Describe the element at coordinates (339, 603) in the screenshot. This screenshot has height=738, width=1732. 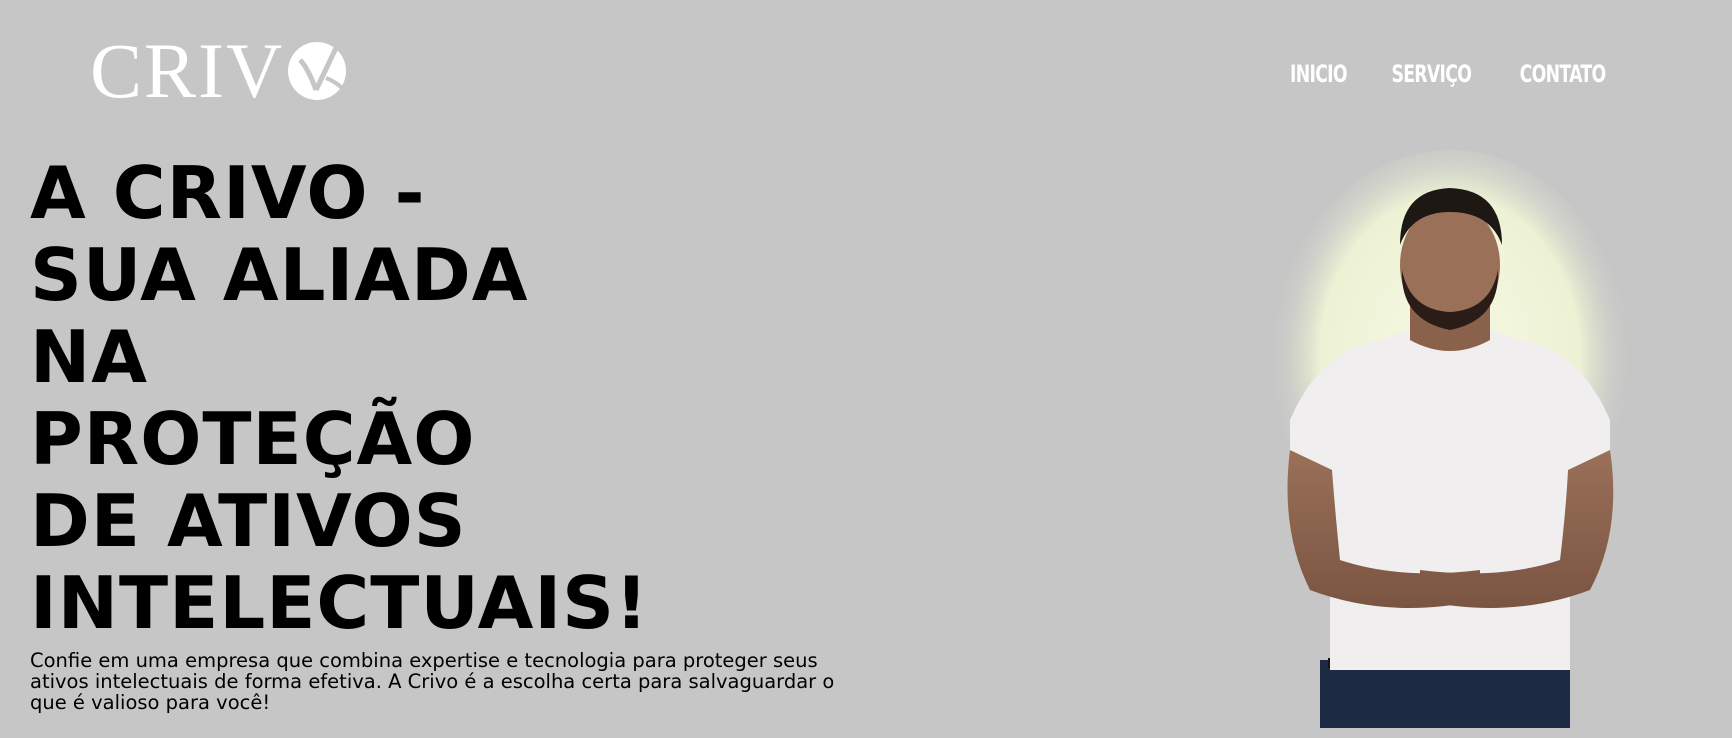
I see `hero-title-line: INTELECTUAIS!` at that location.